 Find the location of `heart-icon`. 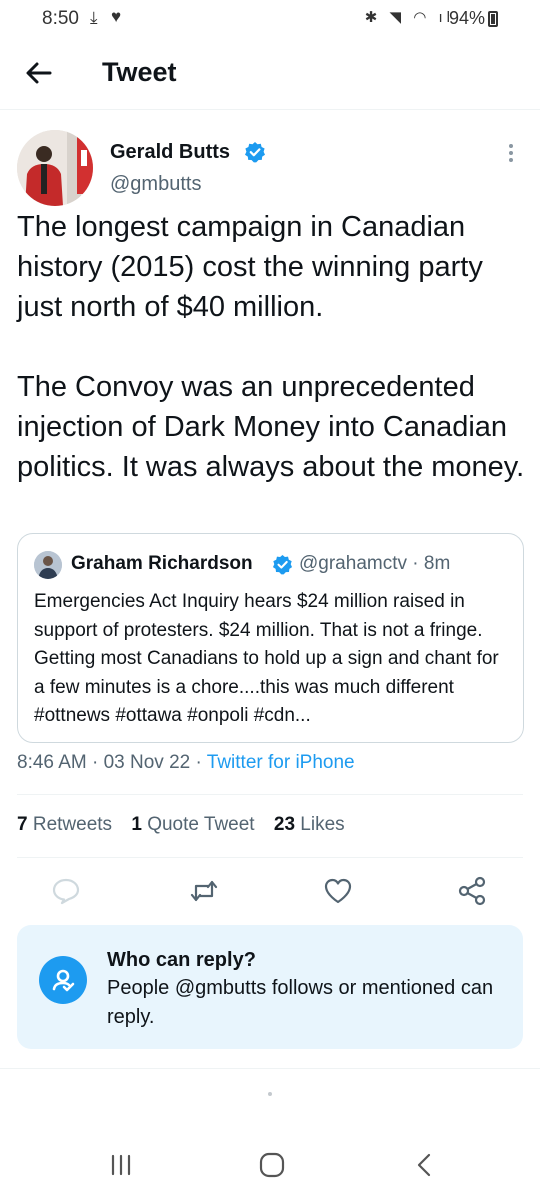

heart-icon is located at coordinates (338, 891).